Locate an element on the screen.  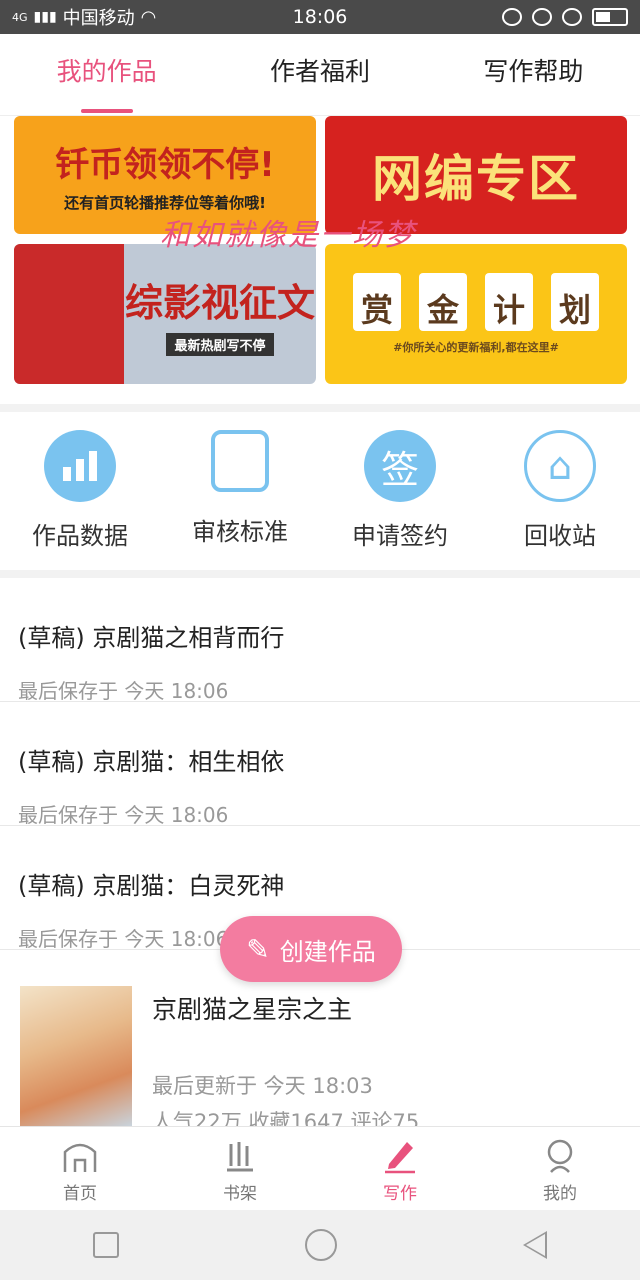
quick-action-recycle-bin: ⌂ 回收站 is located at coordinates (560, 491).